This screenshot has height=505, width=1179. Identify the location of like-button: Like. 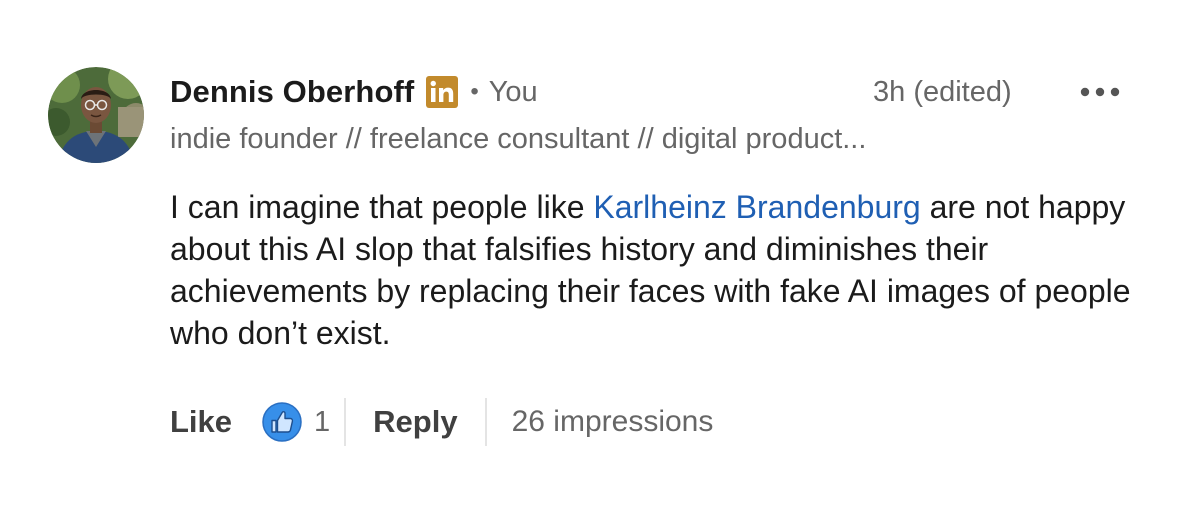
(201, 422).